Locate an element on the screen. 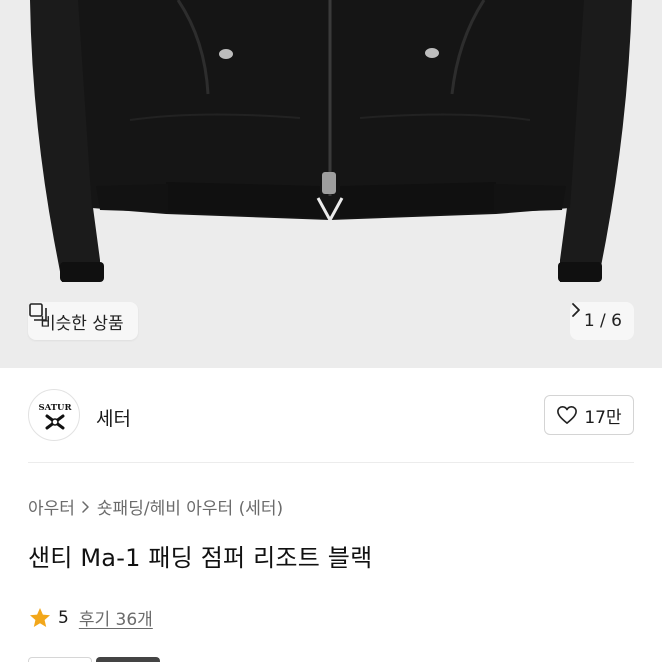 This screenshot has width=662, height=662. brand-logo-text: SATUR is located at coordinates (55, 408).